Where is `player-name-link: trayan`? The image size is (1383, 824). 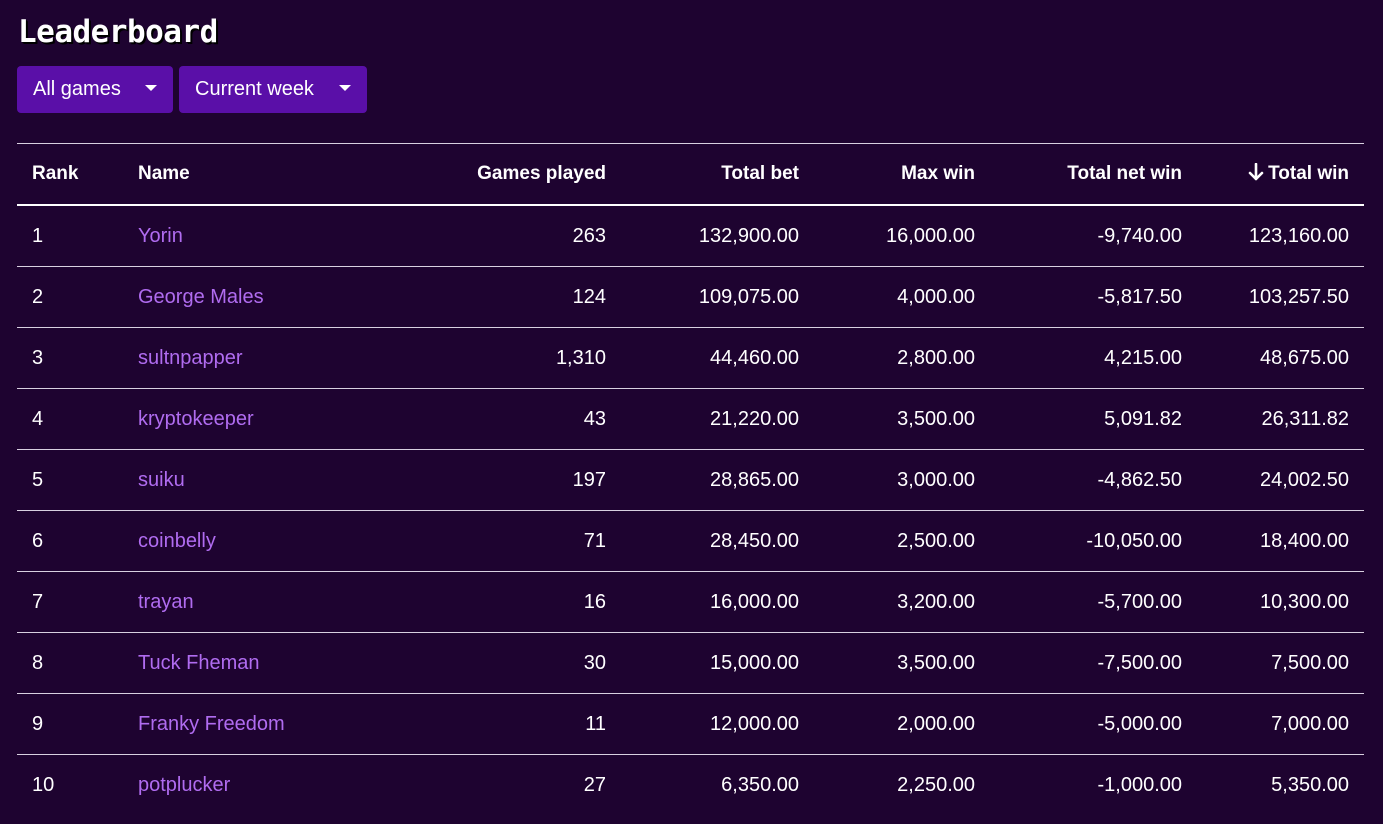 player-name-link: trayan is located at coordinates (166, 602).